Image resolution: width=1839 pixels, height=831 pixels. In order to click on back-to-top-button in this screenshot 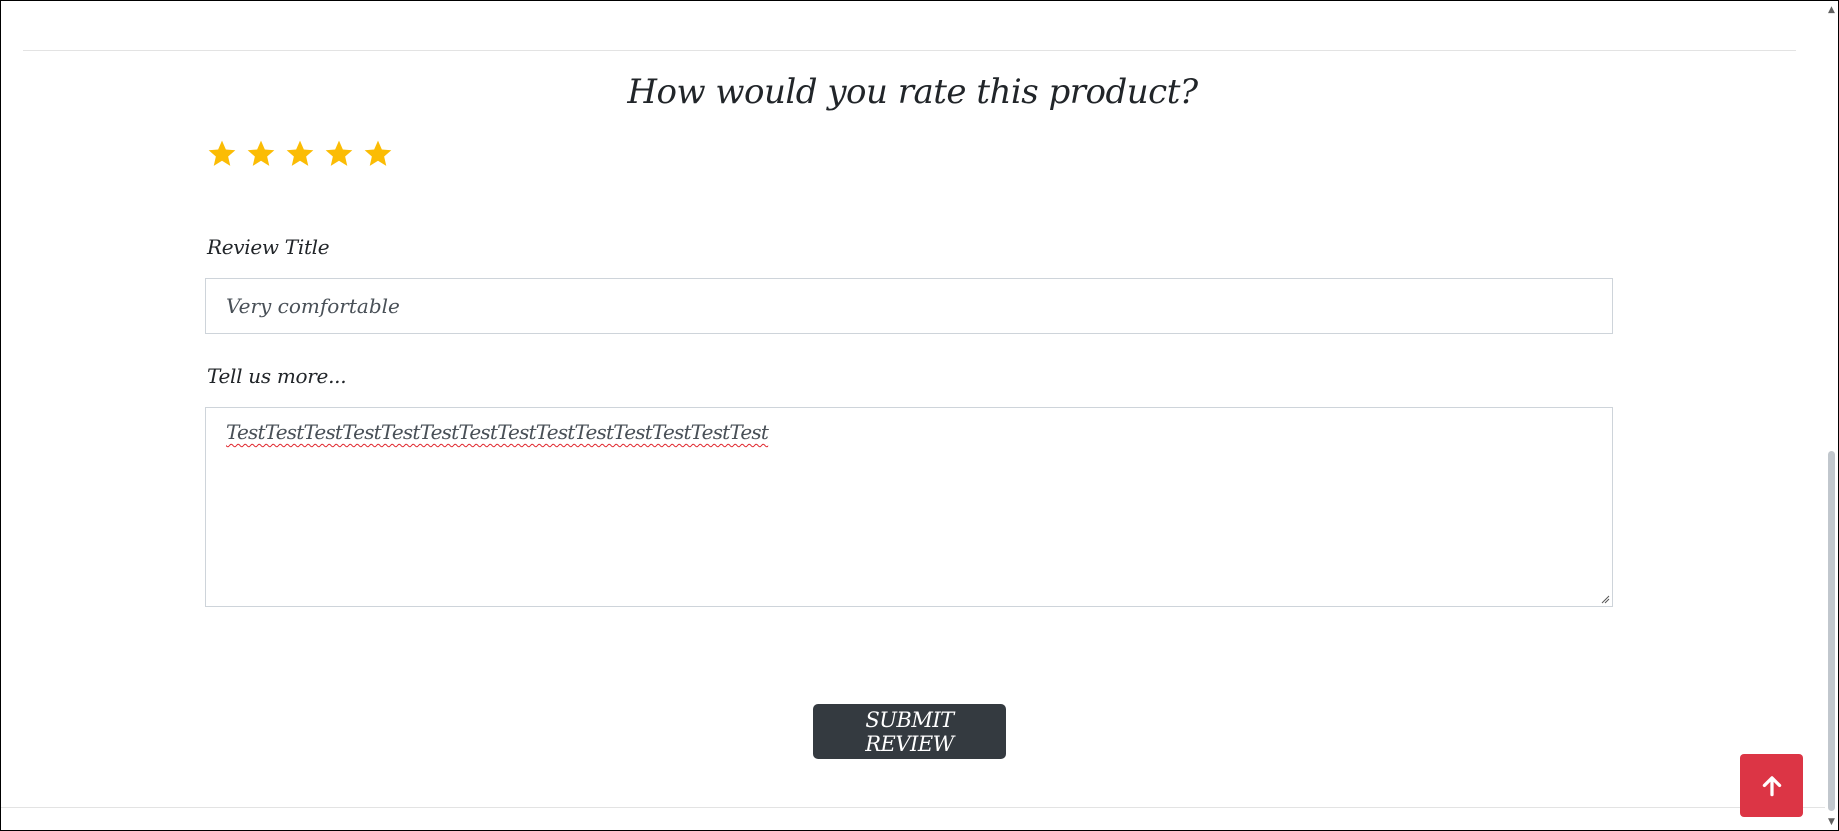, I will do `click(1771, 785)`.